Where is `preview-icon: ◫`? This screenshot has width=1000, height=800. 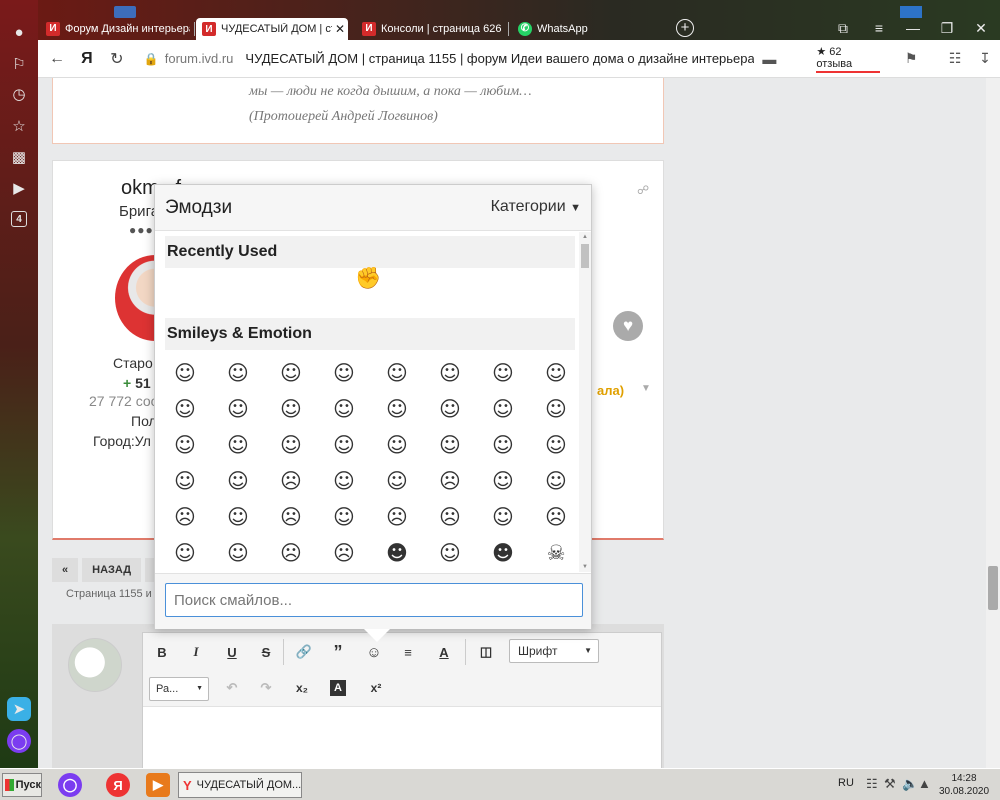
preview-icon: ◫ is located at coordinates (486, 652).